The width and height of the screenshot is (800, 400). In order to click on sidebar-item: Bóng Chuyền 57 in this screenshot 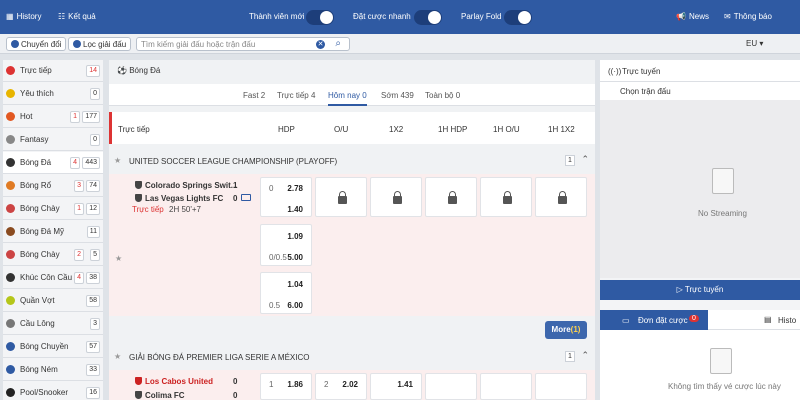, I will do `click(53, 347)`.